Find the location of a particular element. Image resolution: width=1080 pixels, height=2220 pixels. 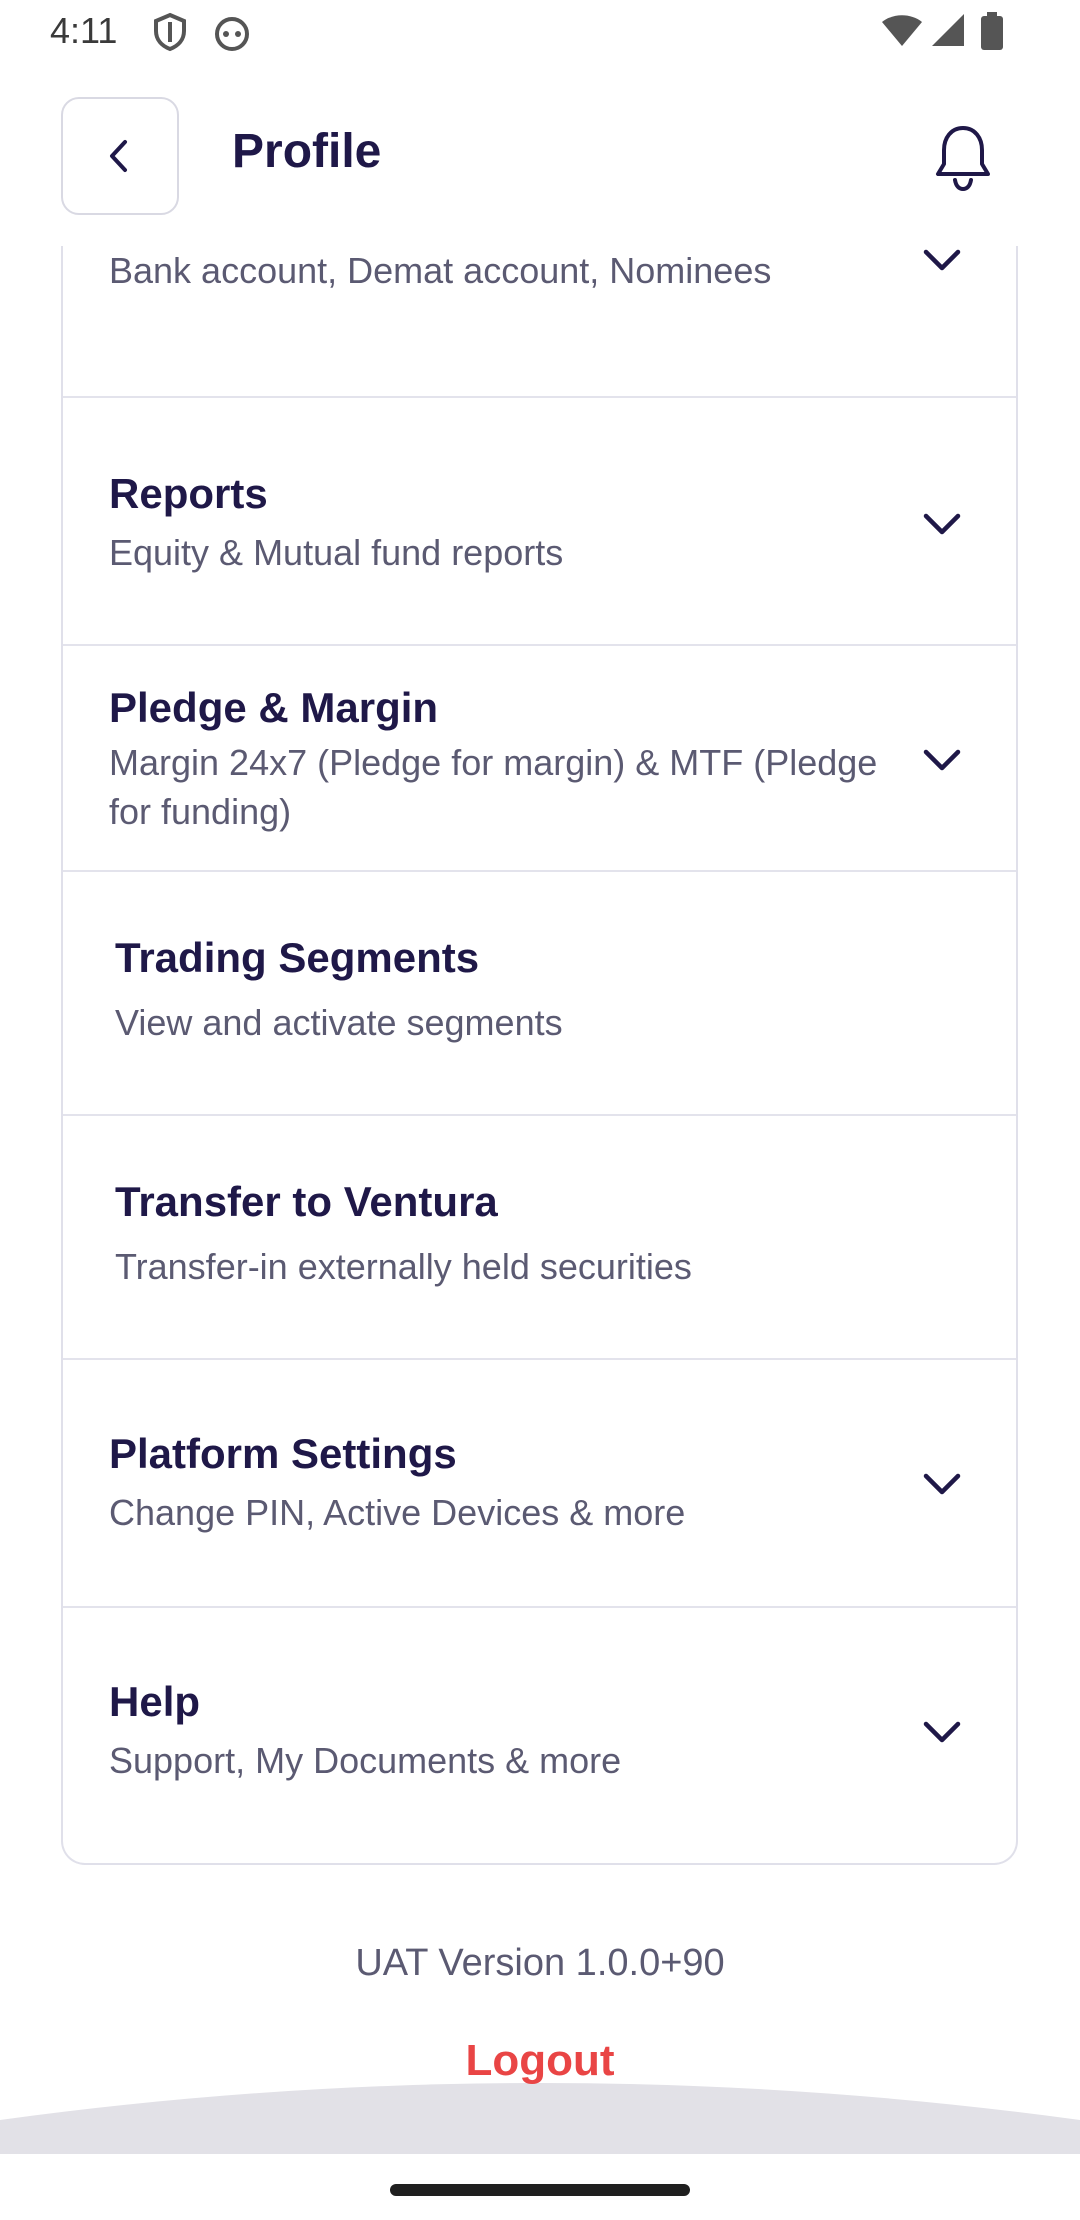

home-indicator is located at coordinates (540, 2190).